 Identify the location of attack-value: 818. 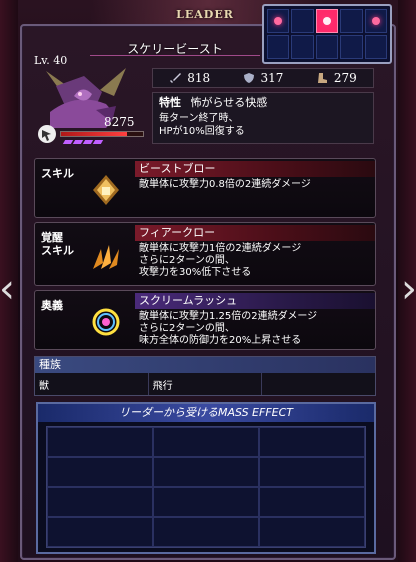
(199, 78).